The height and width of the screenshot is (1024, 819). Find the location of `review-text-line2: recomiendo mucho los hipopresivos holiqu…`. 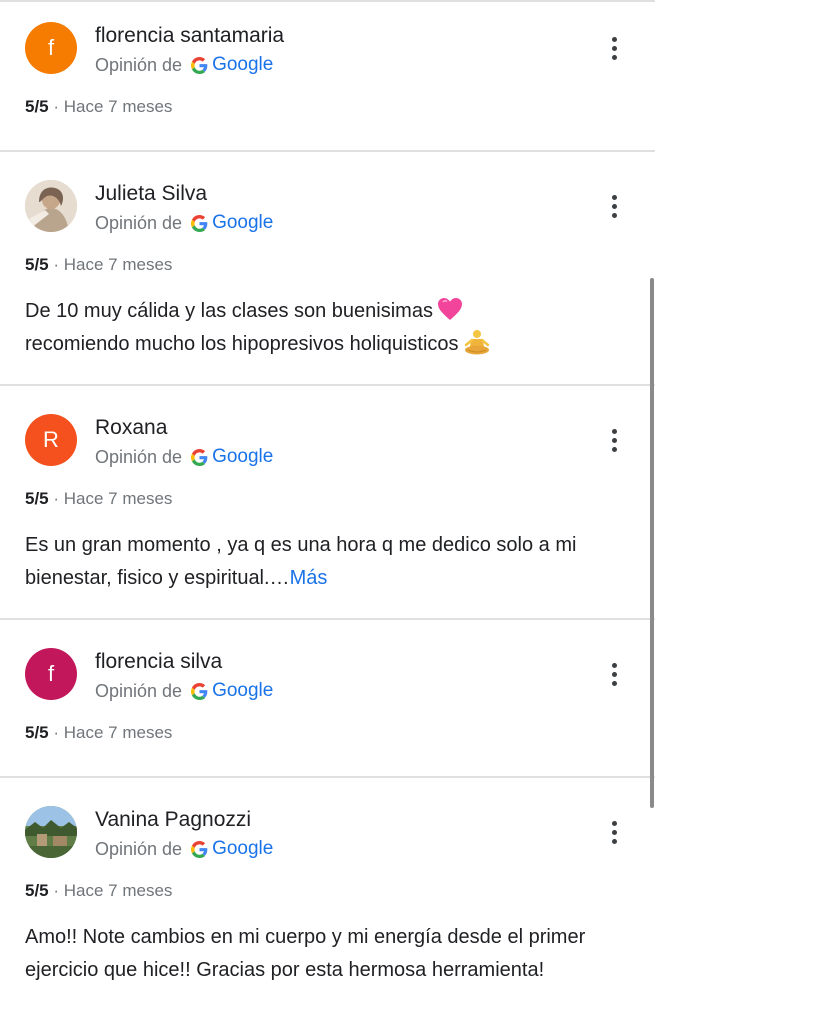

review-text-line2: recomiendo mucho los hipopresivos holiqu… is located at coordinates (242, 344).